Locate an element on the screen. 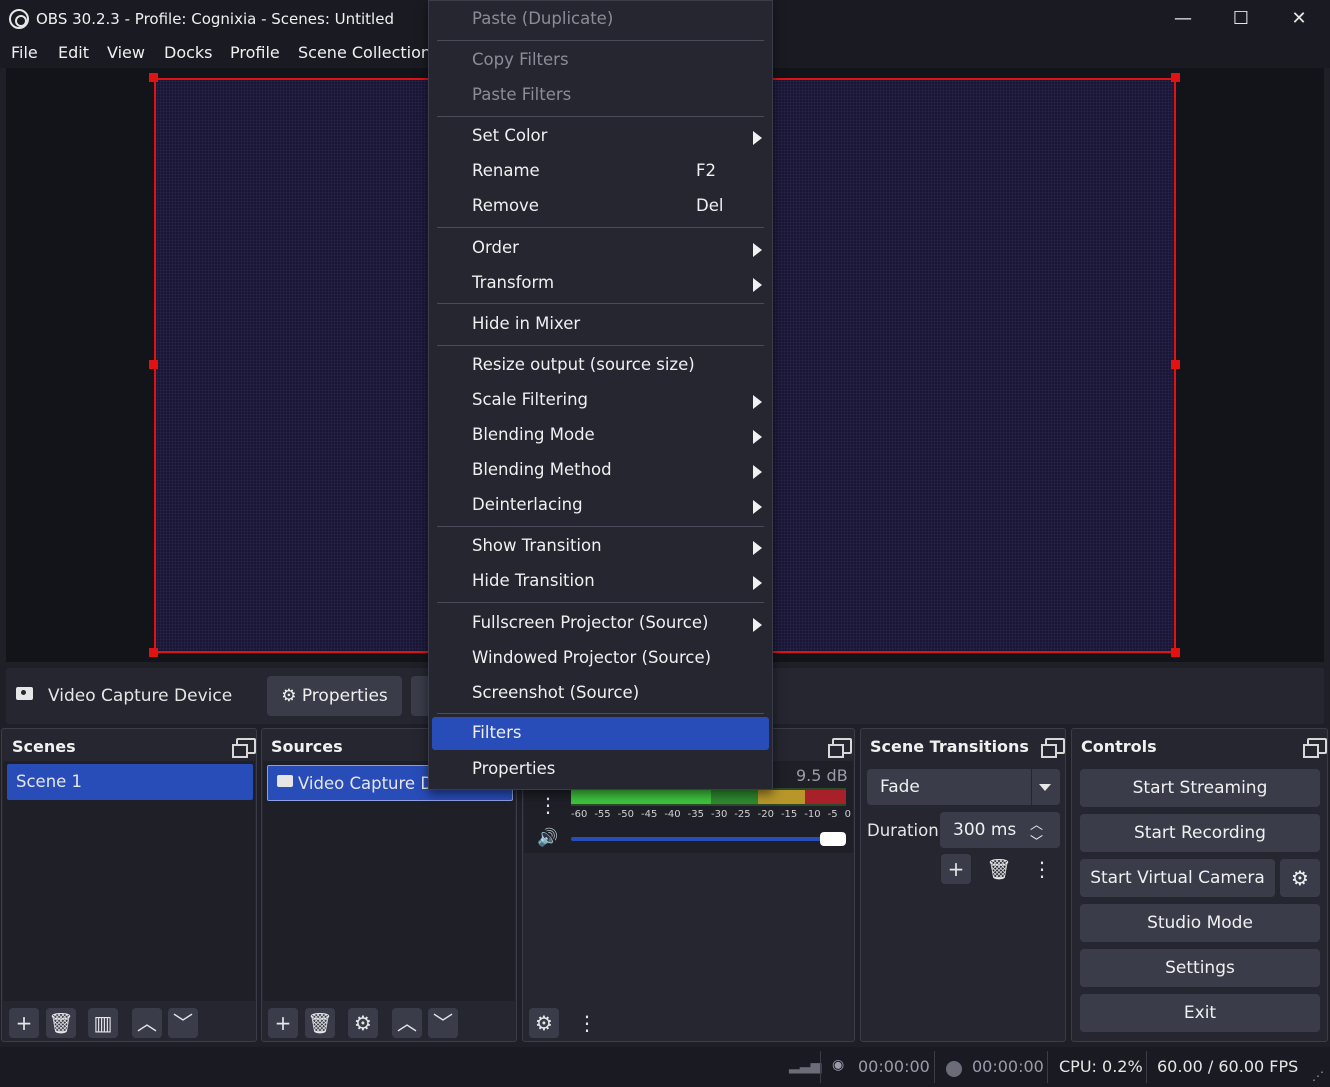  menu-item-paste-filters: Paste Filters is located at coordinates (600, 95).